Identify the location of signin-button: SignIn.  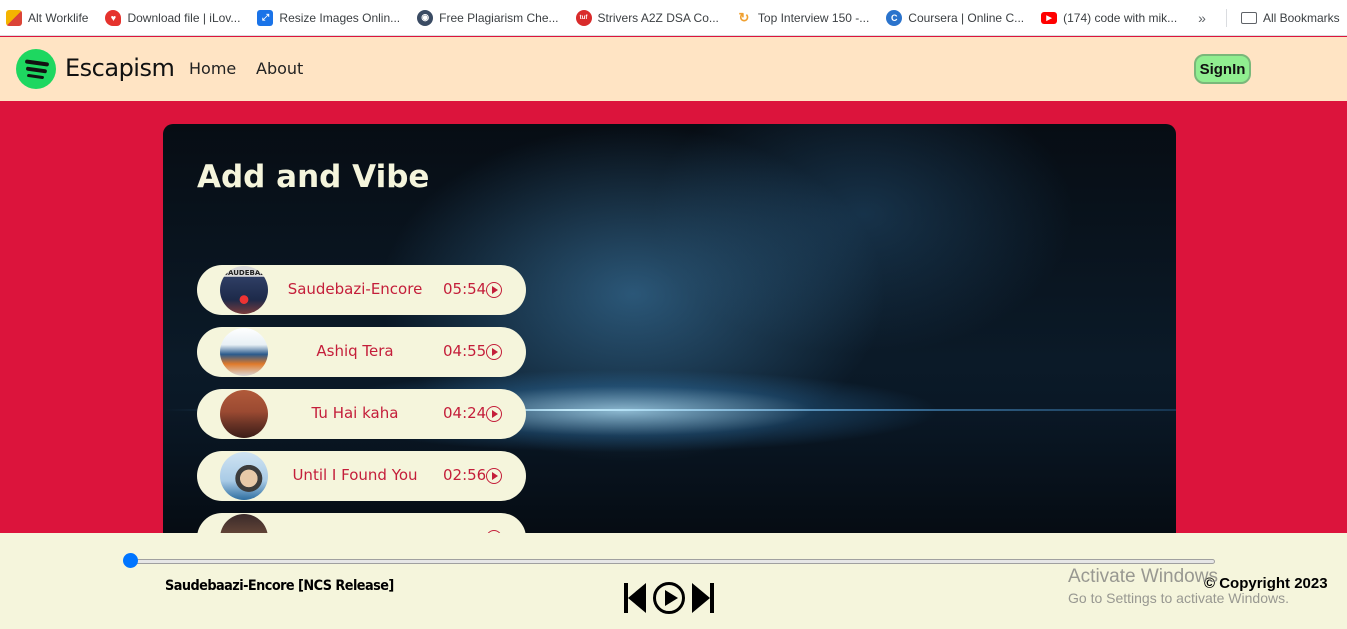
(1222, 69).